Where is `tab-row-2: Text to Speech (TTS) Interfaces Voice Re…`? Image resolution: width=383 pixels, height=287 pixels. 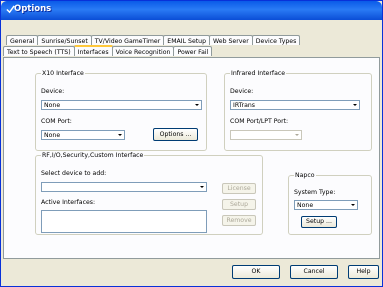 tab-row-2: Text to Speech (TTS) Interfaces Voice Re… is located at coordinates (108, 50).